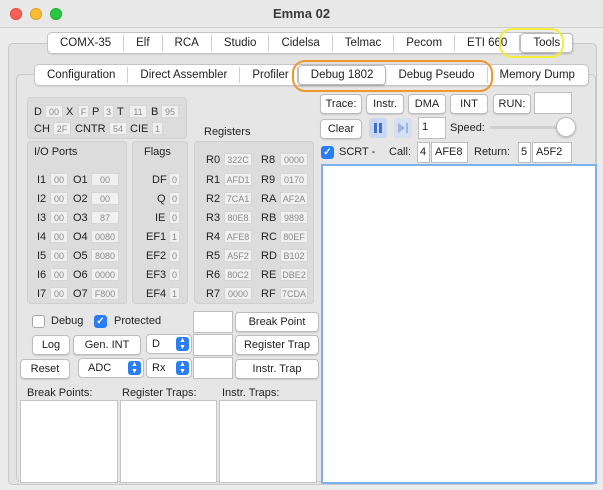 The image size is (603, 490). I want to click on port-i3-label: I3, so click(42, 218).